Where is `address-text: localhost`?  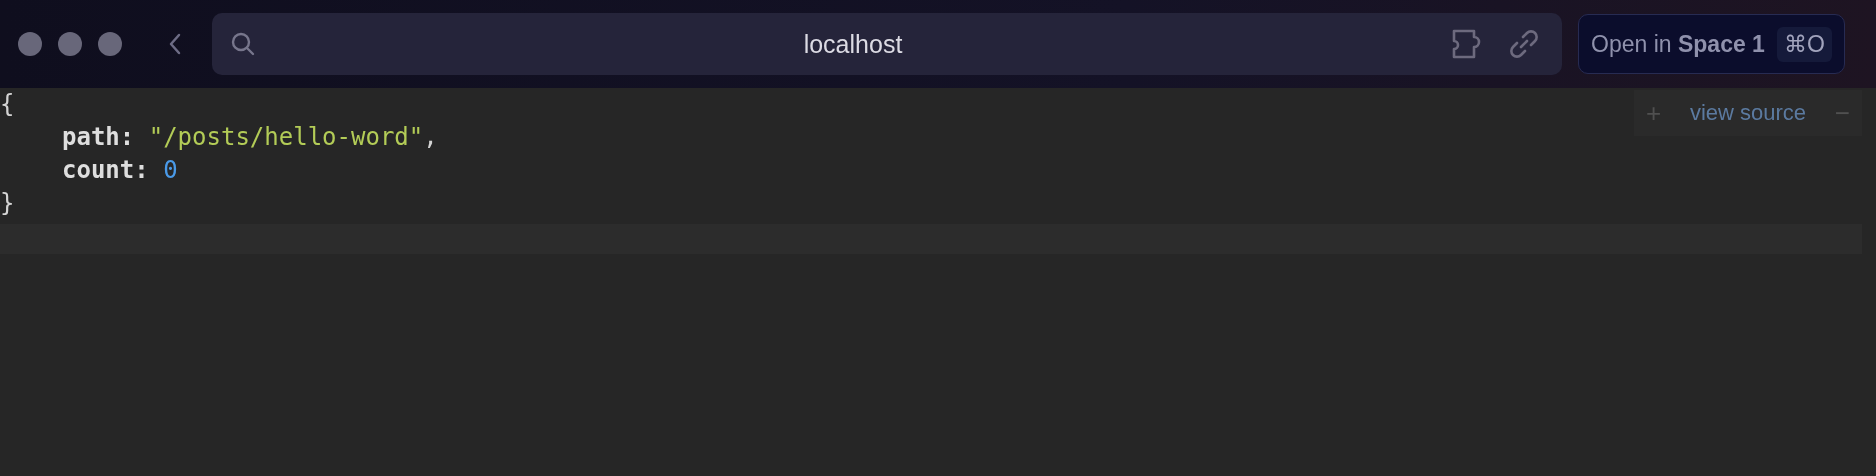
address-text: localhost is located at coordinates (853, 44).